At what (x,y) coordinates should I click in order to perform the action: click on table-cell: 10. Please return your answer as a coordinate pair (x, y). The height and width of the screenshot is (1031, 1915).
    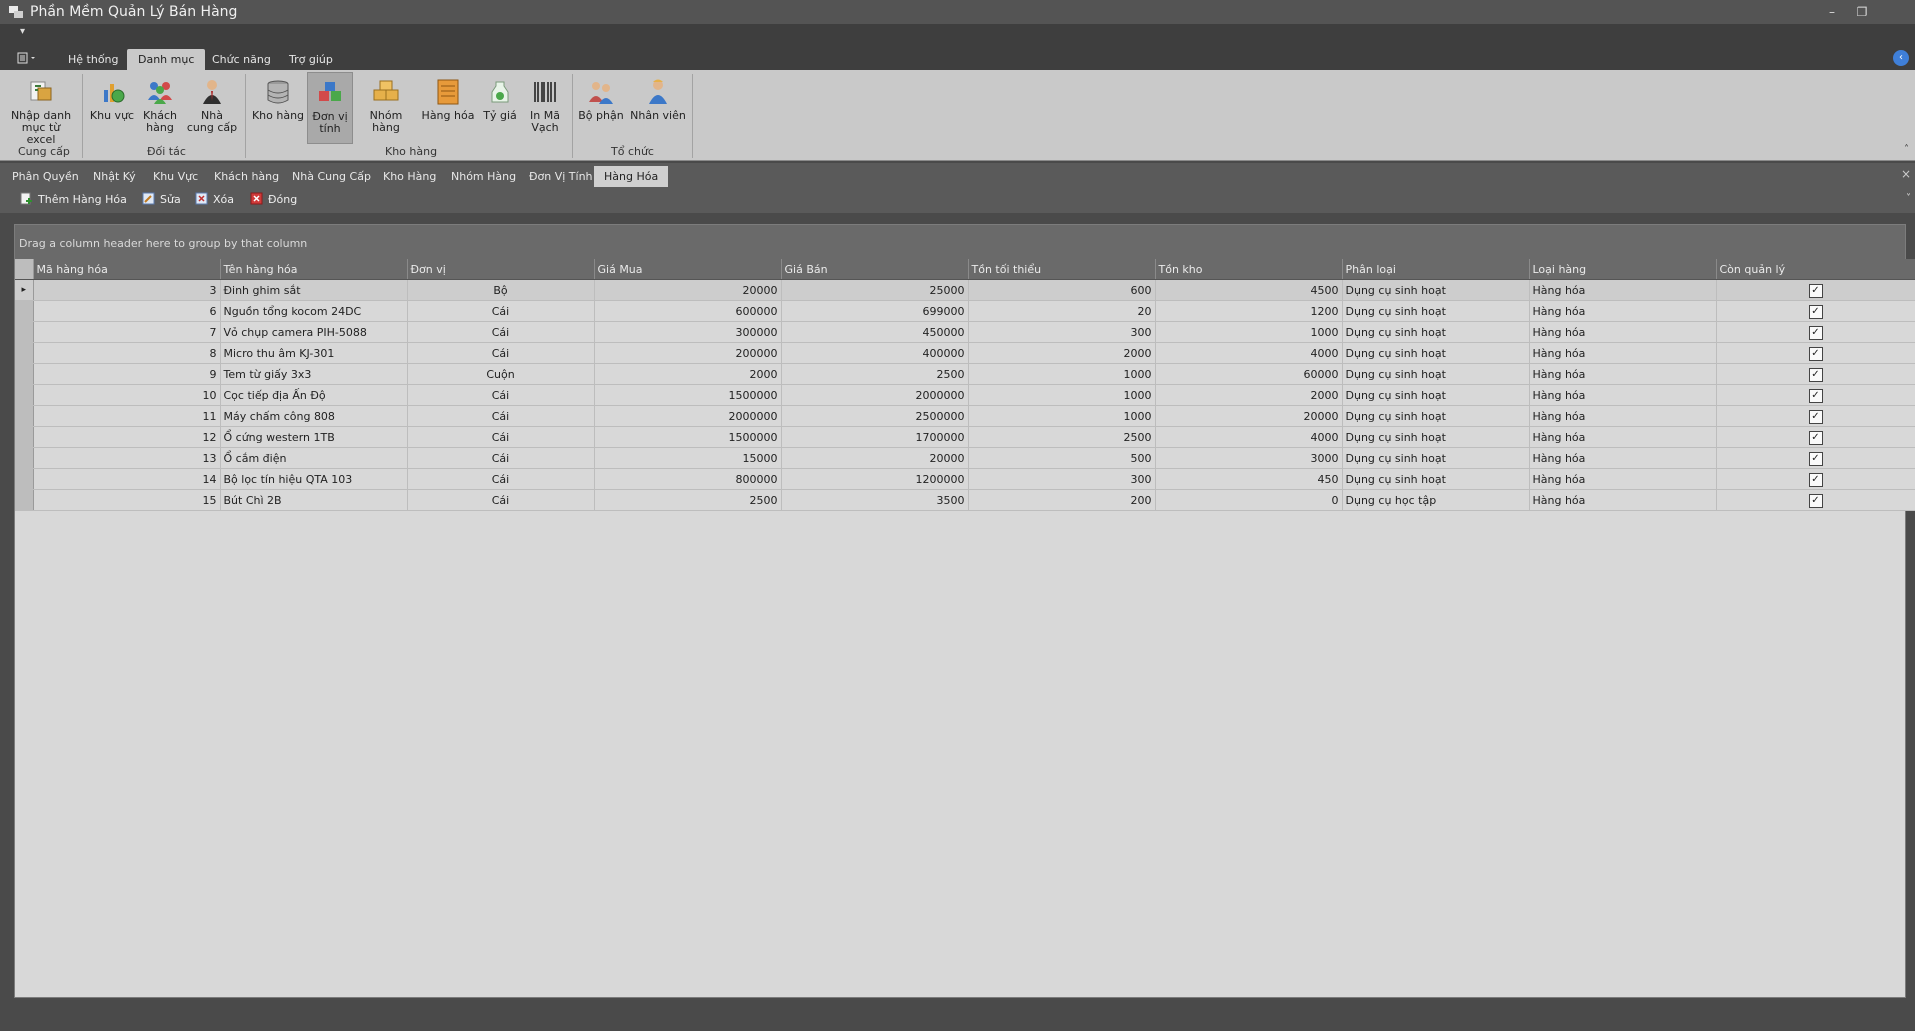
    Looking at the image, I should click on (127, 395).